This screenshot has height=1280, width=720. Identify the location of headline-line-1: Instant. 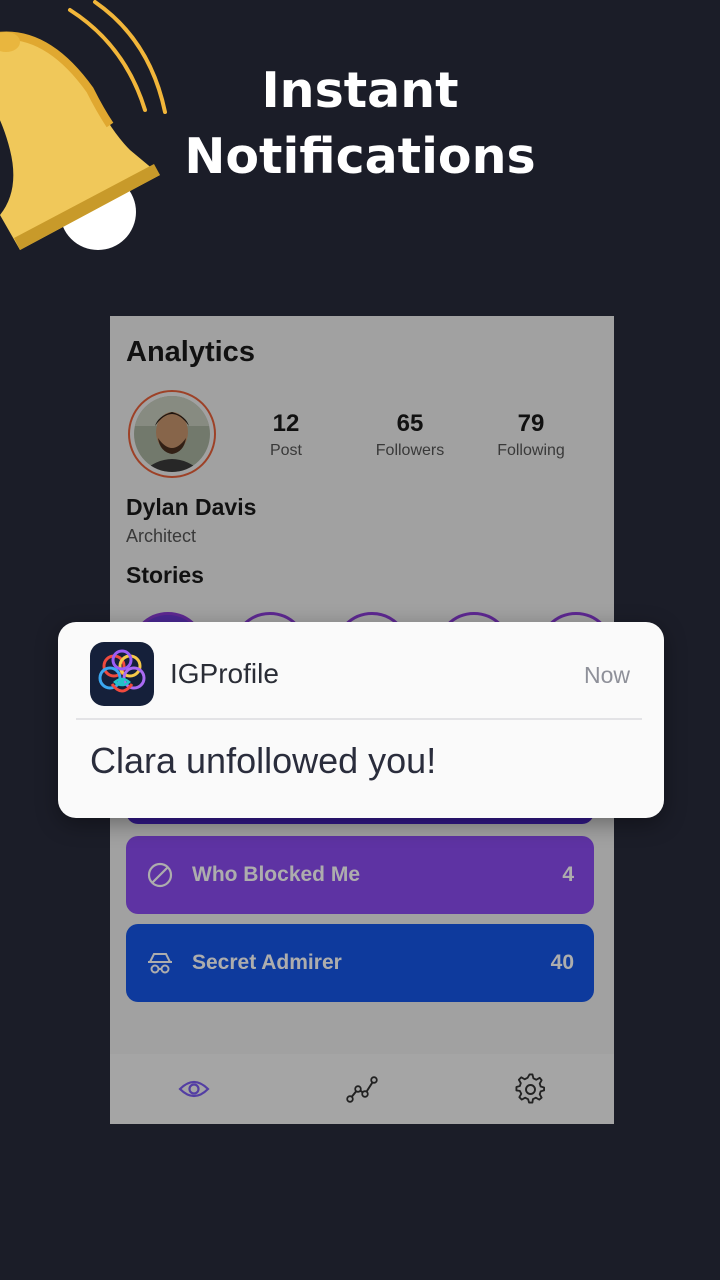
(360, 90).